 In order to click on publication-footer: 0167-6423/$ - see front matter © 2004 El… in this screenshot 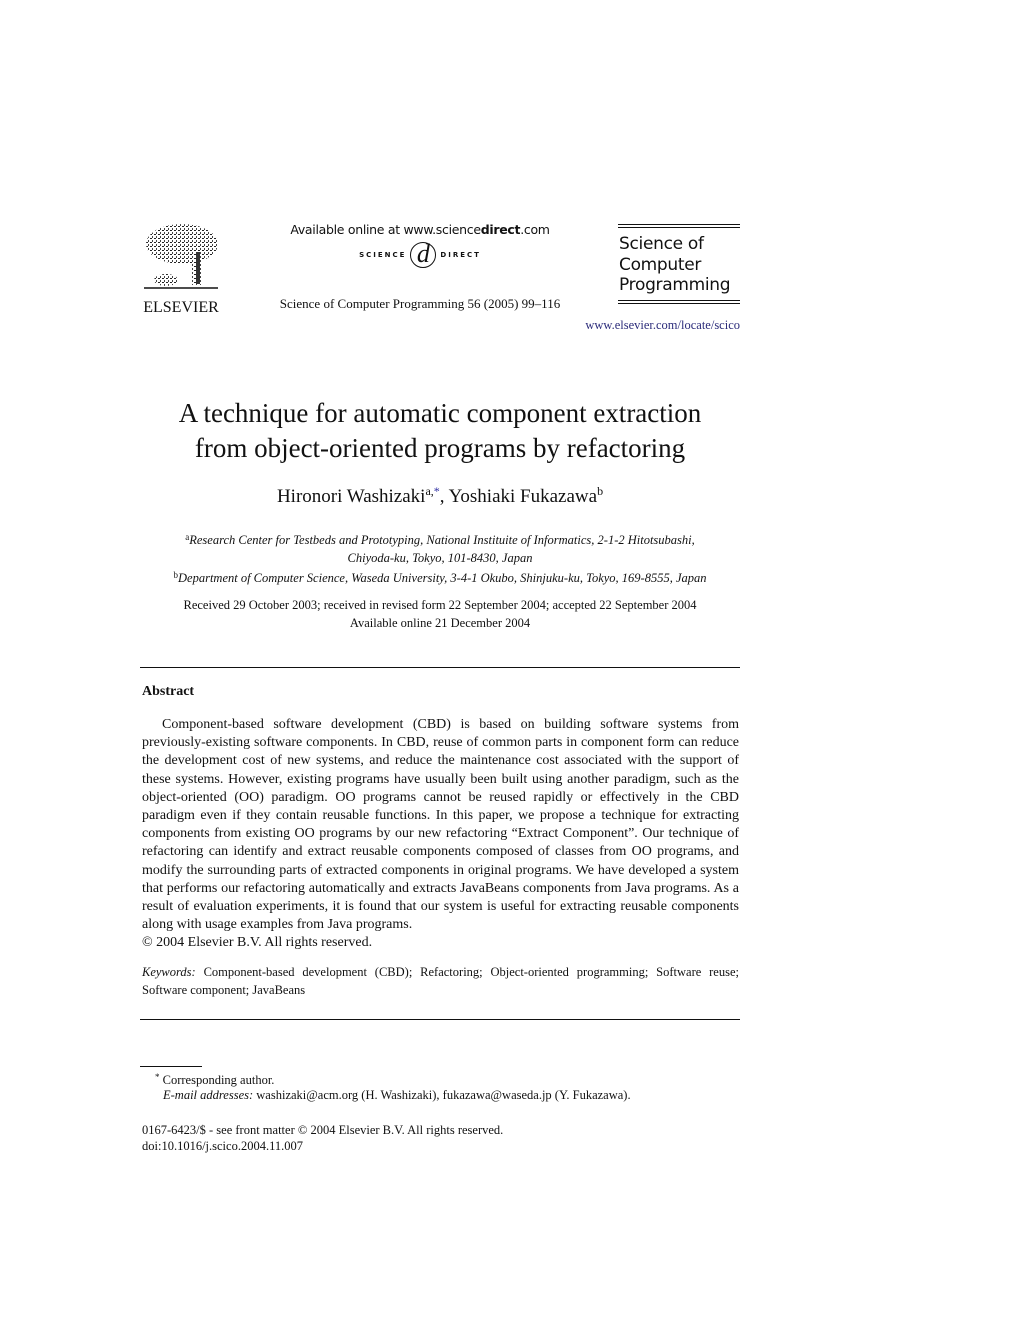, I will do `click(442, 1138)`.